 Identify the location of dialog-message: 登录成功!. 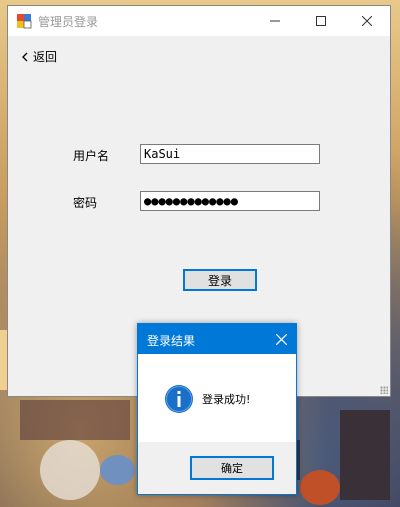
(226, 399).